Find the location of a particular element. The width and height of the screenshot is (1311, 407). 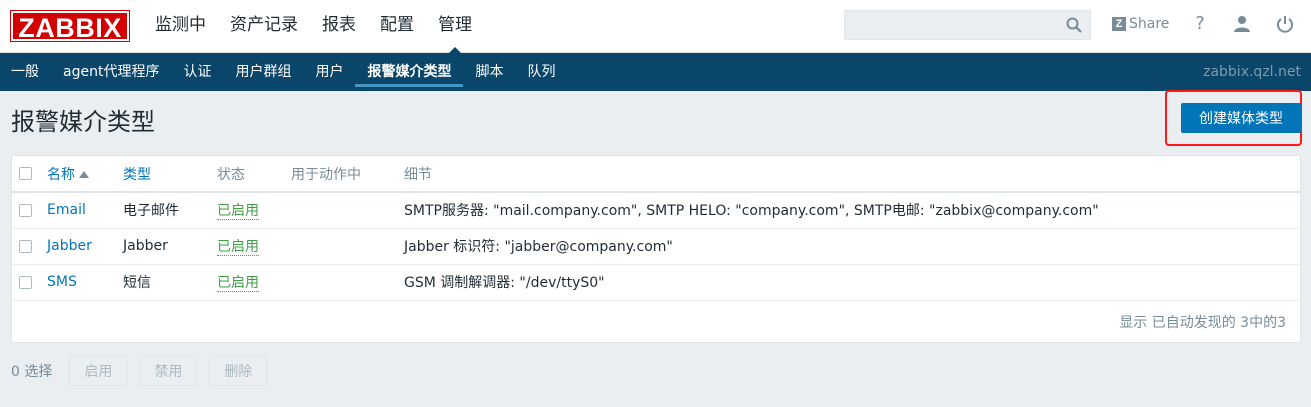

nav-item-monitoring: 监测中 is located at coordinates (180, 26).